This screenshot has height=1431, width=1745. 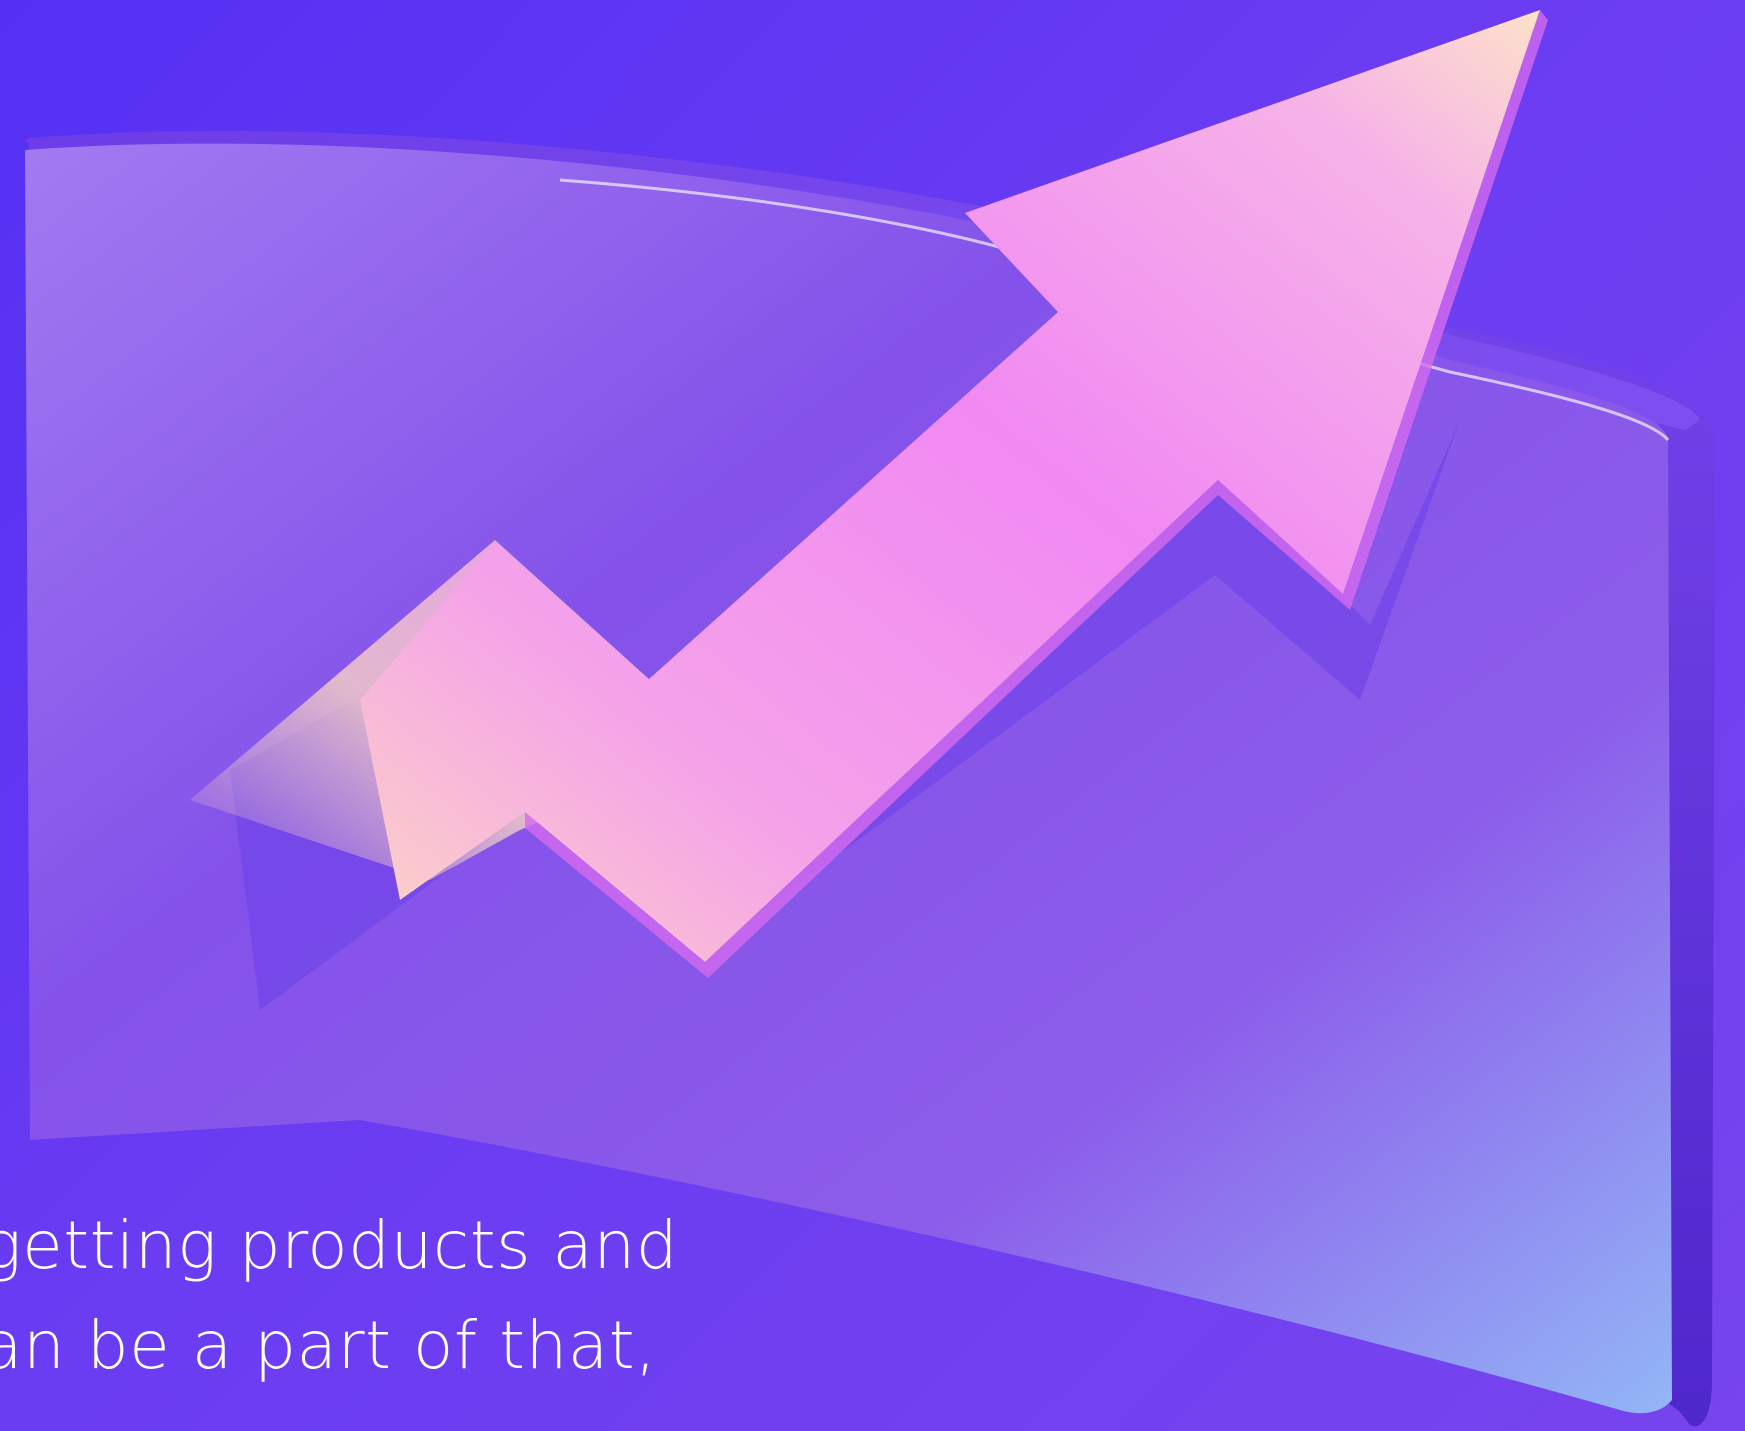 What do you see at coordinates (328, 1345) in the screenshot?
I see `text-line-2: an be a part of that,` at bounding box center [328, 1345].